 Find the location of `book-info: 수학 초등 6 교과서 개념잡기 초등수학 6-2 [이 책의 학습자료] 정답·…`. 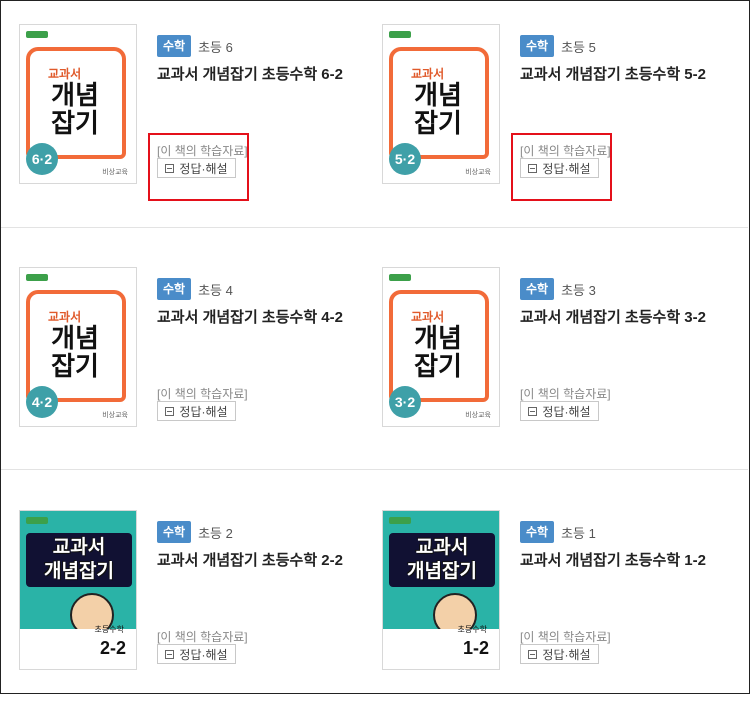

book-info: 수학 초등 6 교과서 개념잡기 초등수학 6-2 [이 책의 학습자료] 정답·… is located at coordinates (252, 118).